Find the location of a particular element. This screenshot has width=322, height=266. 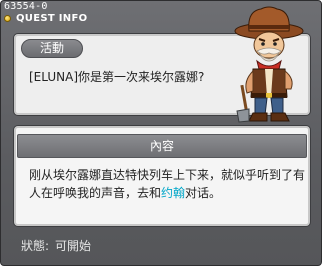

status-value: 可開始 is located at coordinates (73, 246).